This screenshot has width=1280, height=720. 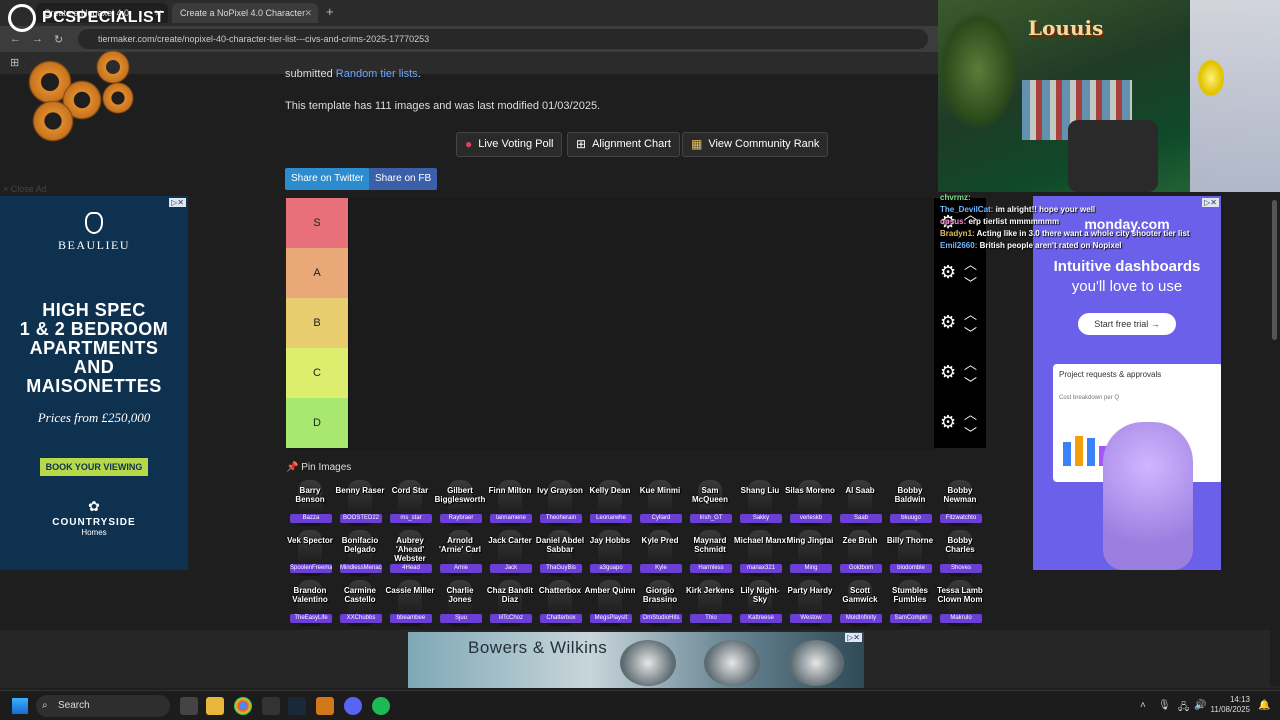 What do you see at coordinates (1230, 705) in the screenshot?
I see `taskbar-clock: 14:13 11/08/2025` at bounding box center [1230, 705].